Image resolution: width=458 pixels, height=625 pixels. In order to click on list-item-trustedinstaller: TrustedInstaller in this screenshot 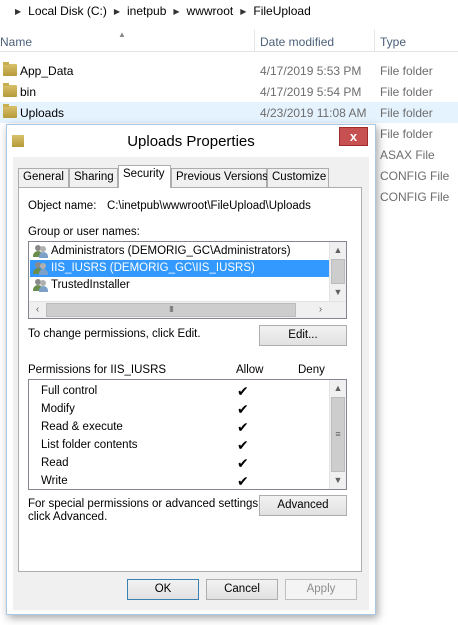, I will do `click(180, 285)`.